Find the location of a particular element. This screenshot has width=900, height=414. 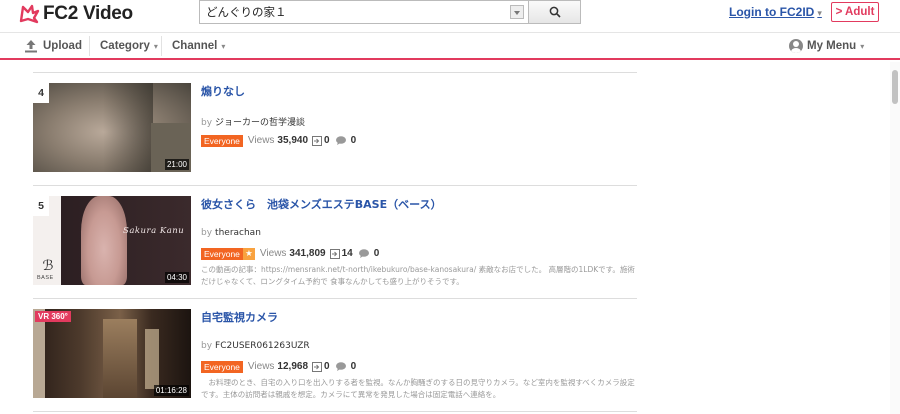

category-menu: Category ▾ is located at coordinates (129, 46).